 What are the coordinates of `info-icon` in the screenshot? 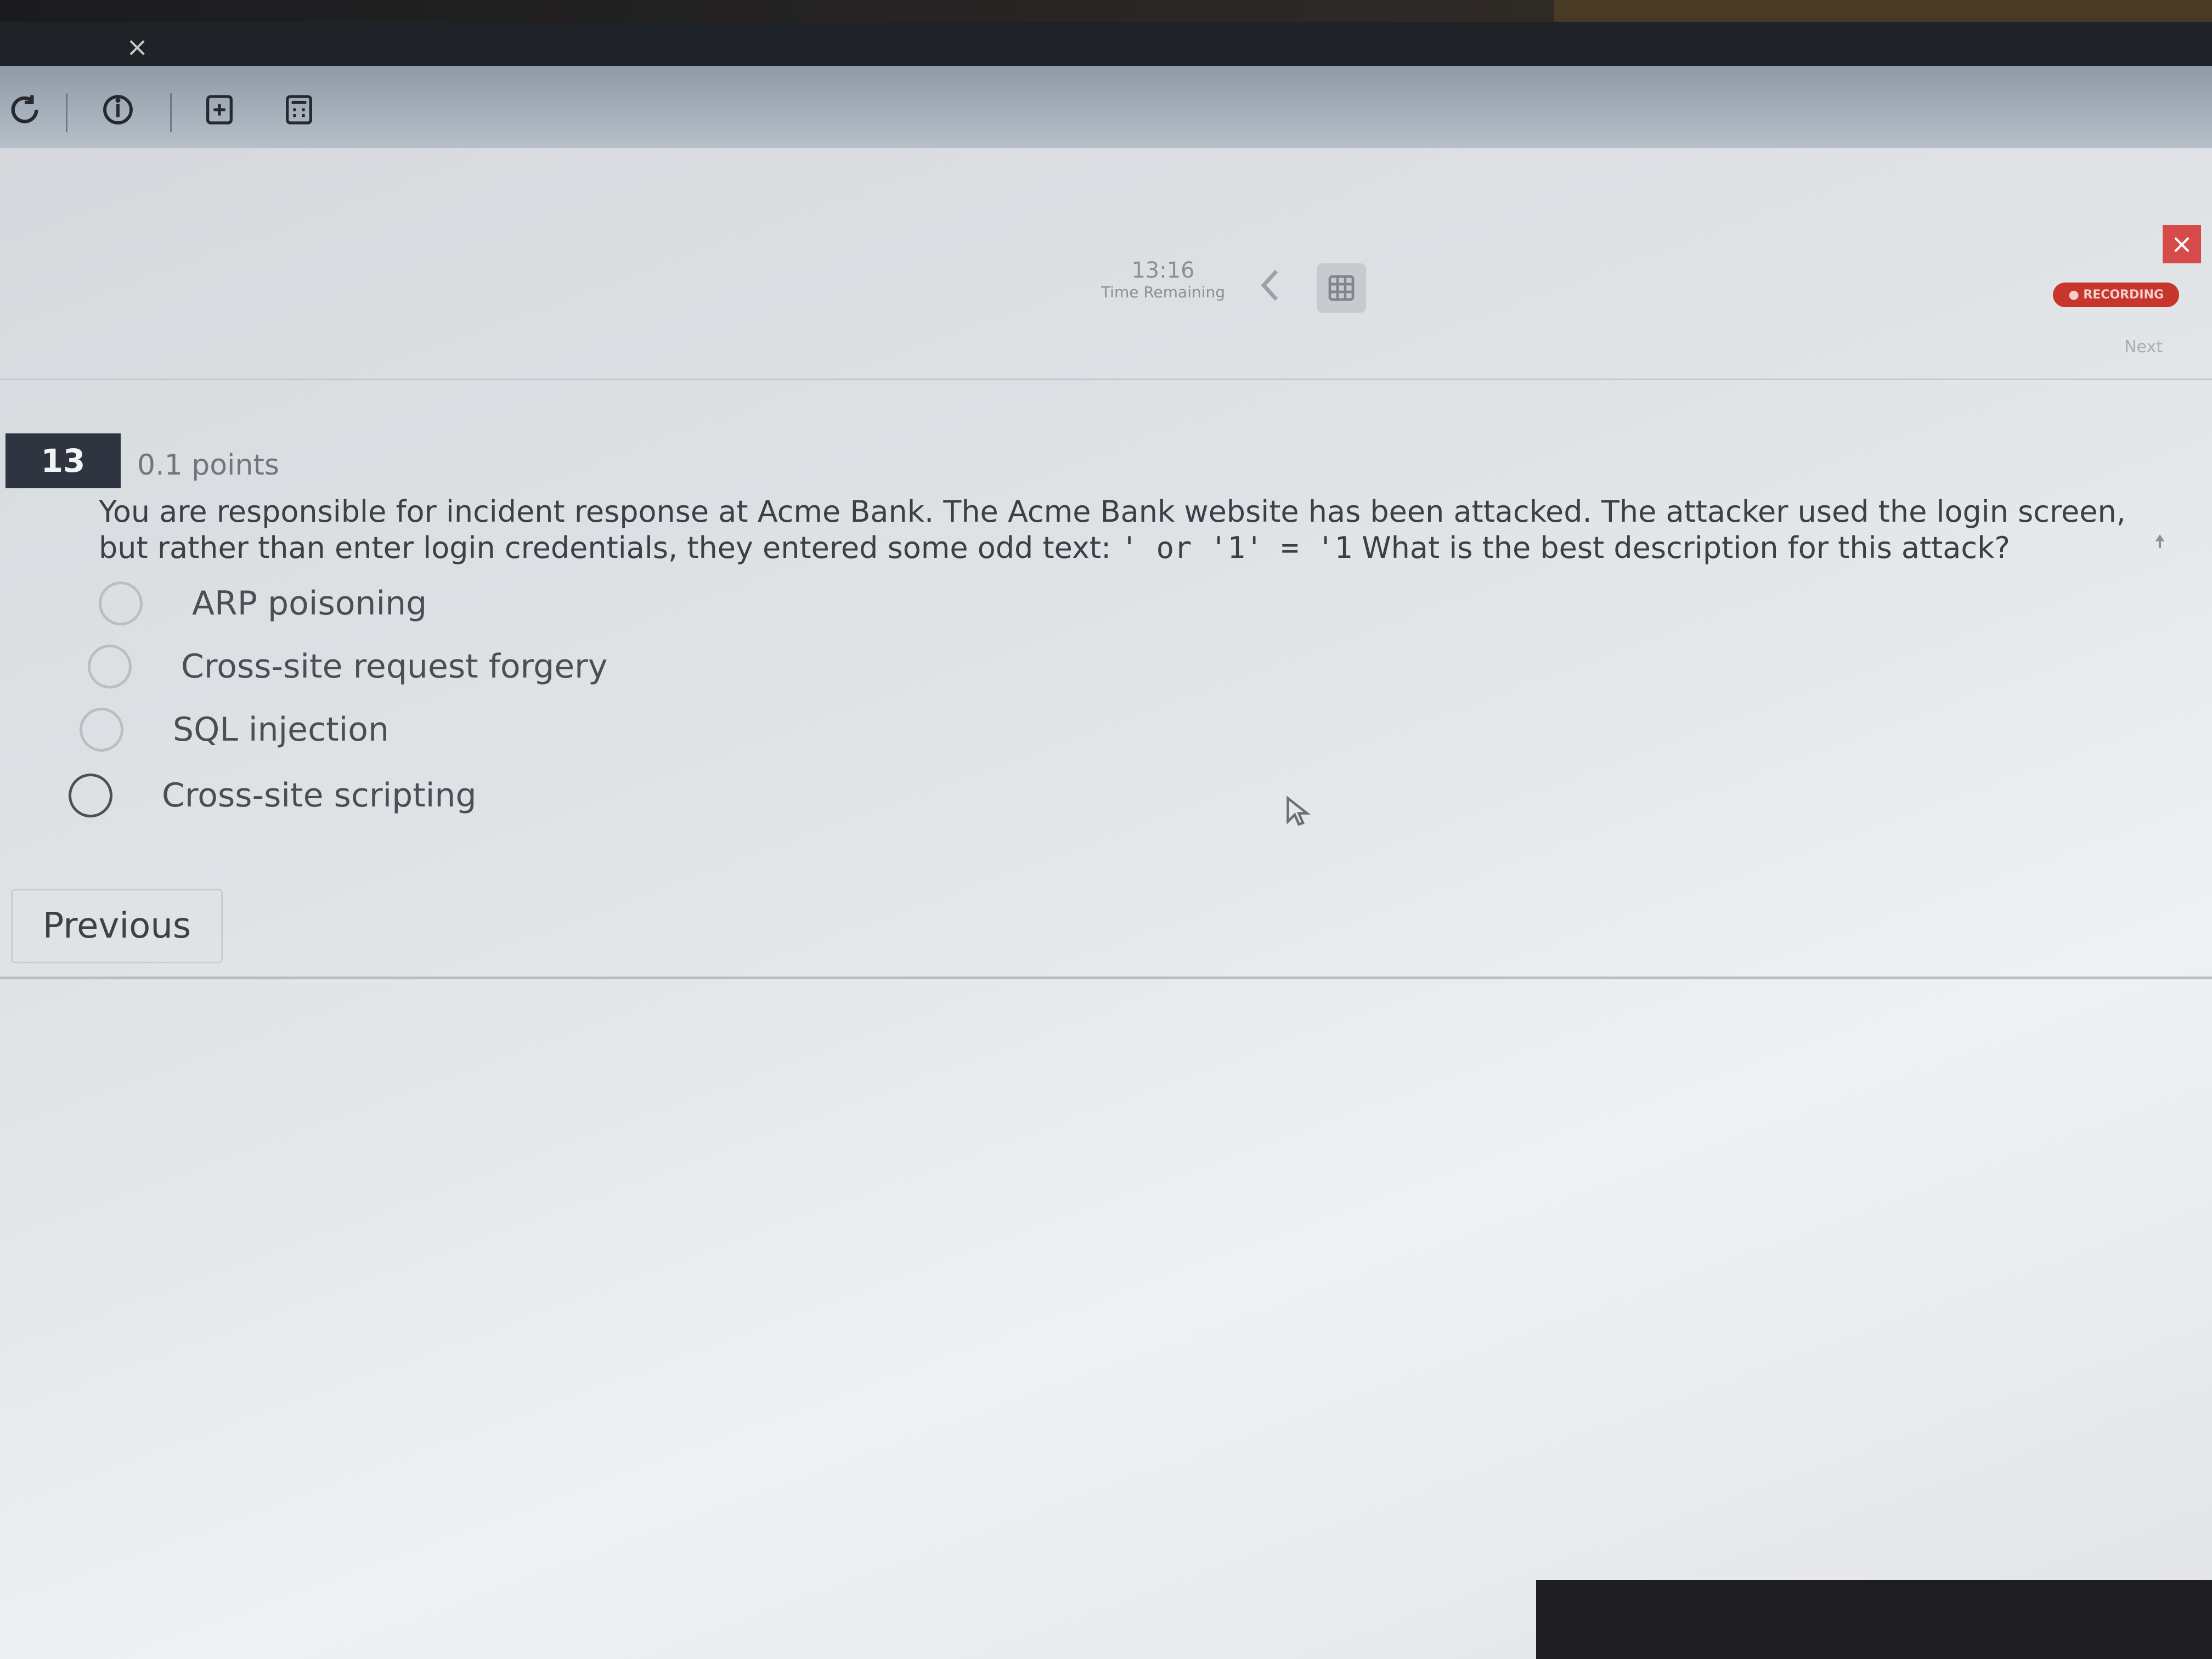 It's located at (118, 110).